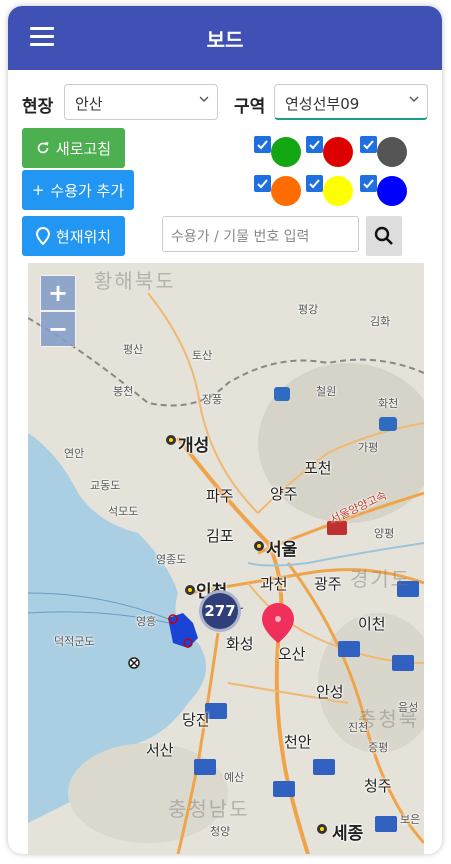 The image size is (451, 864). I want to click on refresh-button: 새로고침, so click(73, 148).